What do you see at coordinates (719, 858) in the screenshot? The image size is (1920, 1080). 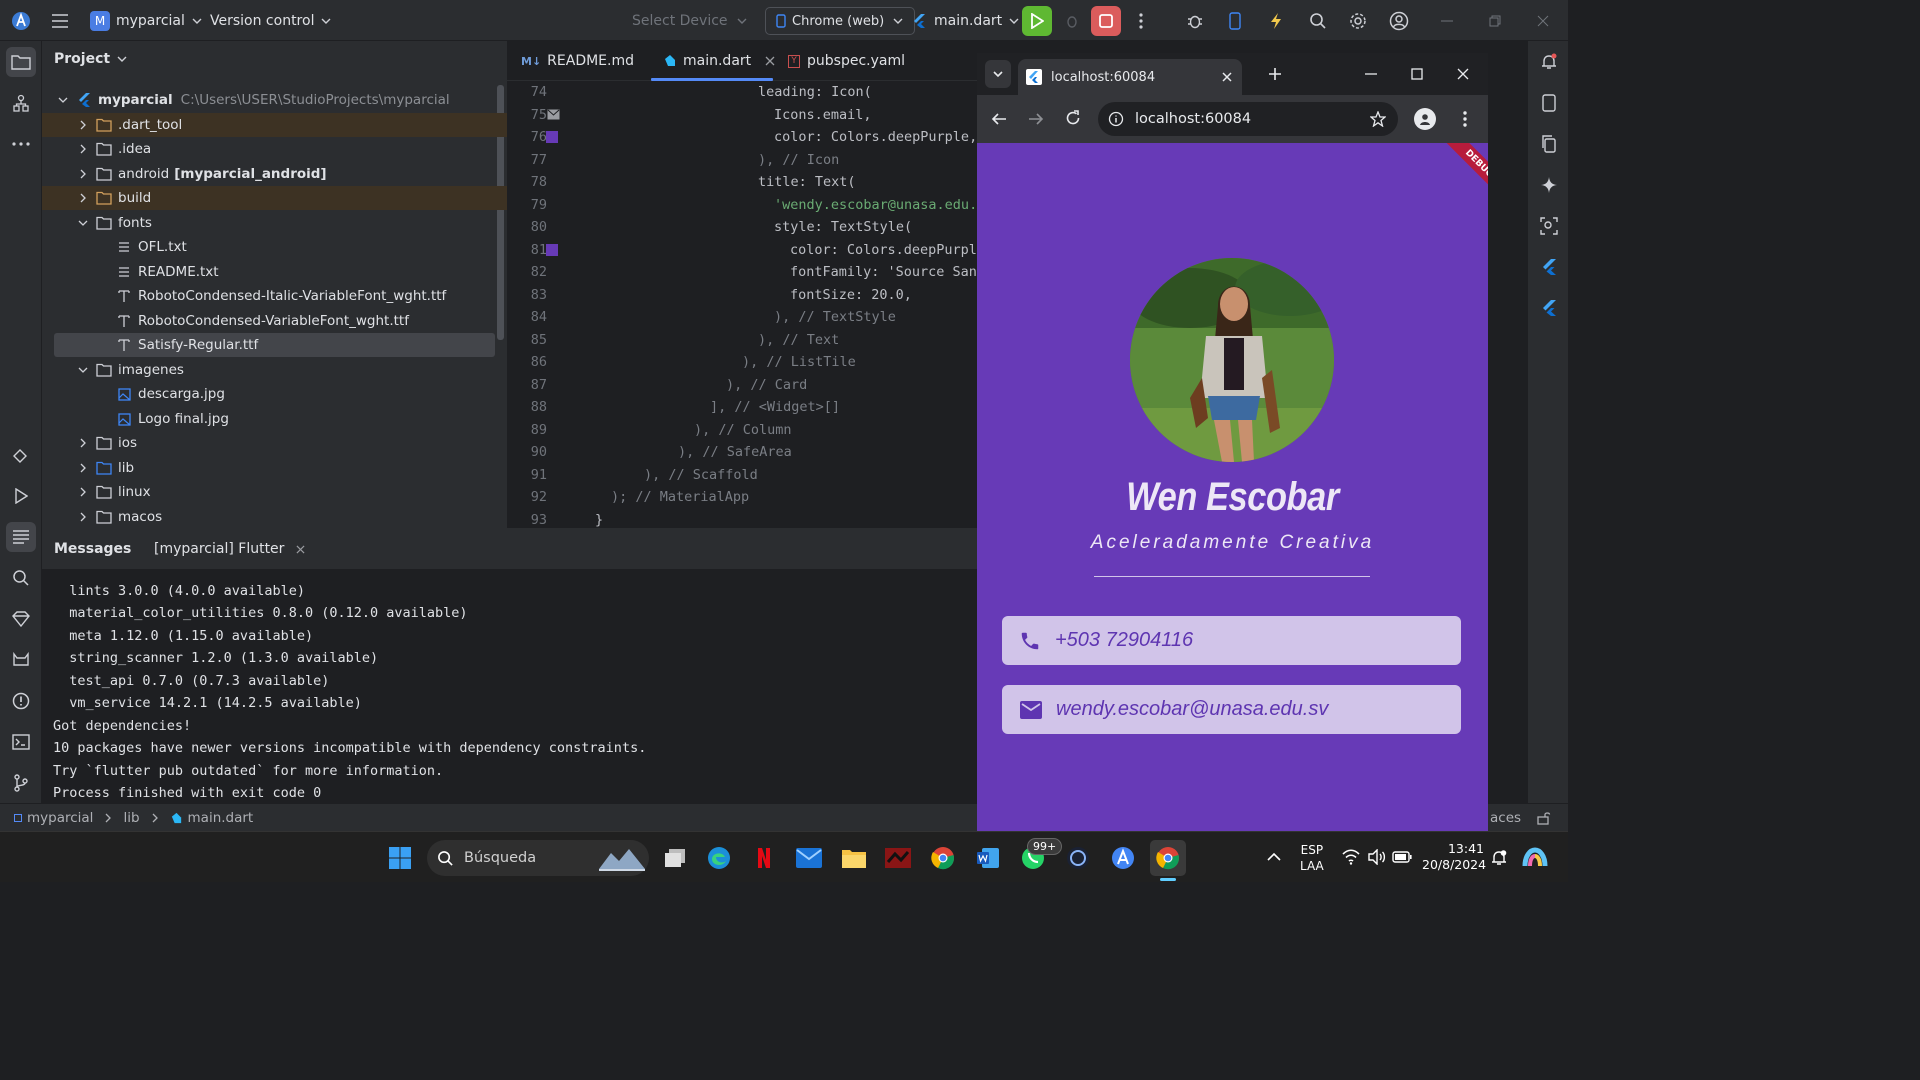 I see `edge-button` at bounding box center [719, 858].